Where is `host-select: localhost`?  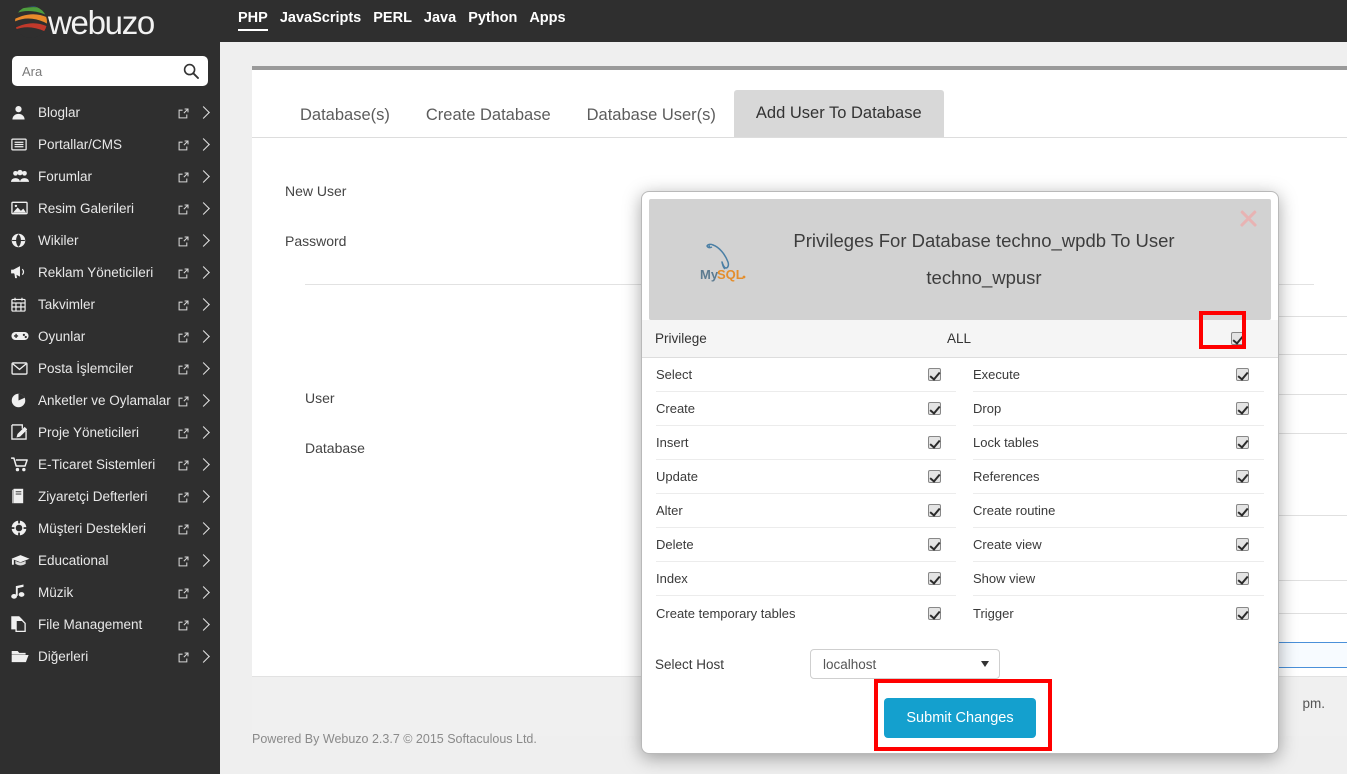 host-select: localhost is located at coordinates (905, 664).